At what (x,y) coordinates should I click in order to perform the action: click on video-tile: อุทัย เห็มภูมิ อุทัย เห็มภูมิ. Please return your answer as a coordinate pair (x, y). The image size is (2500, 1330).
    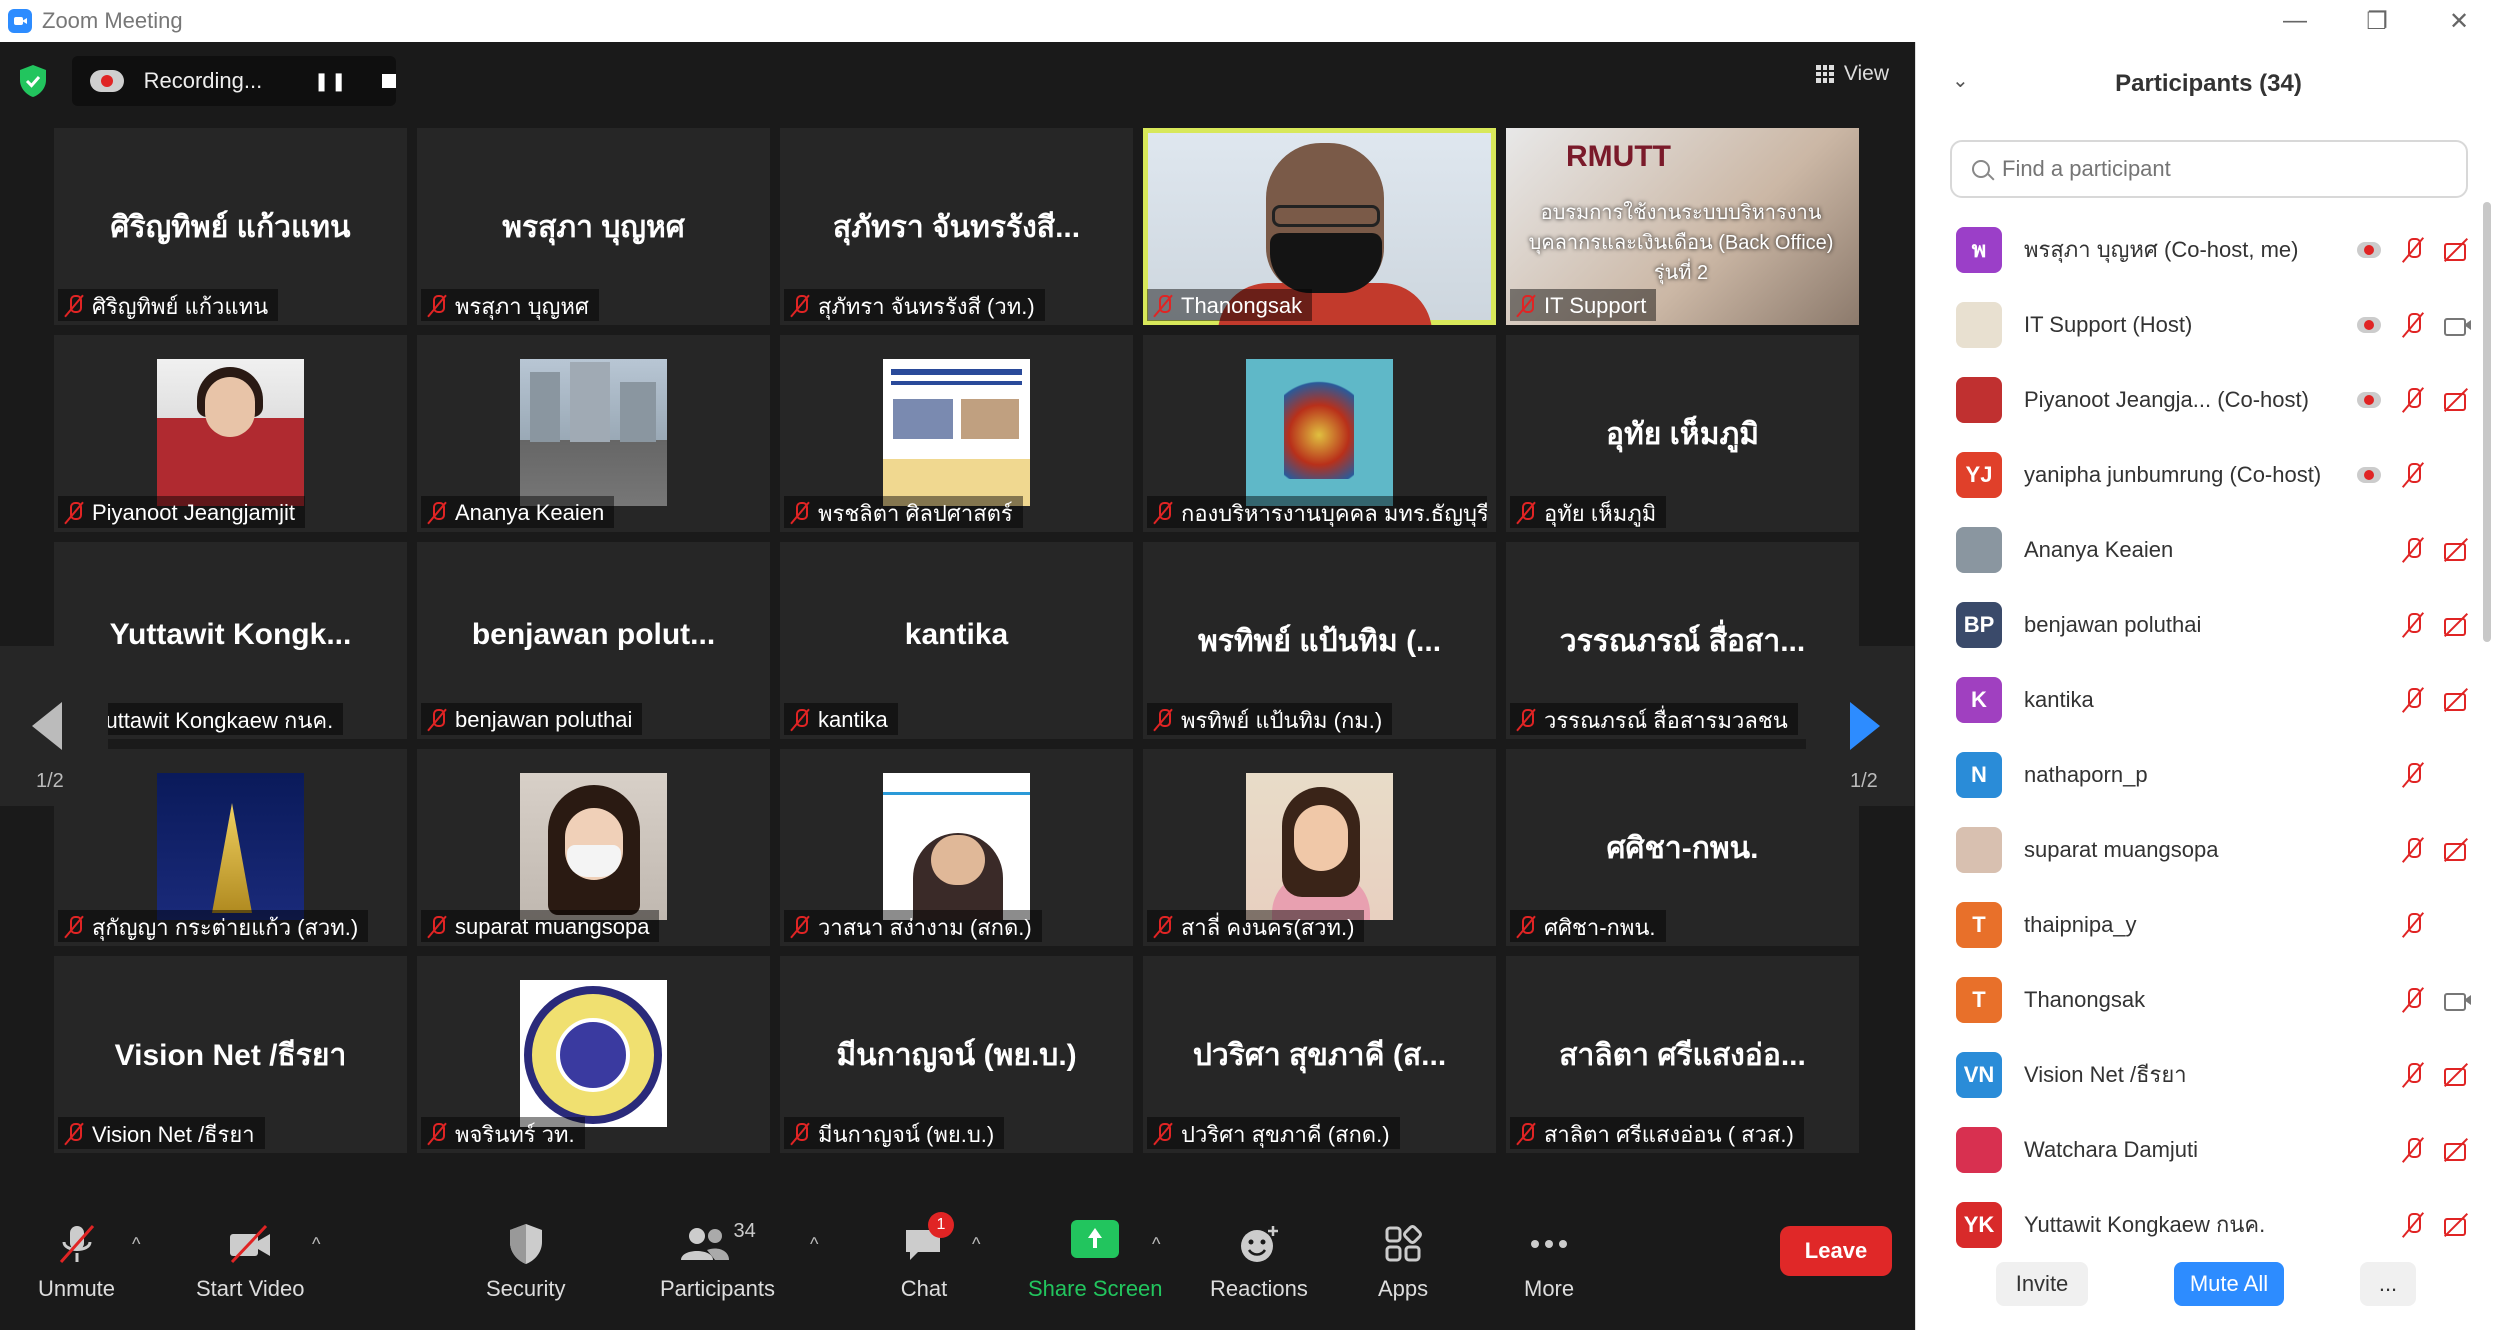
    Looking at the image, I should click on (1682, 433).